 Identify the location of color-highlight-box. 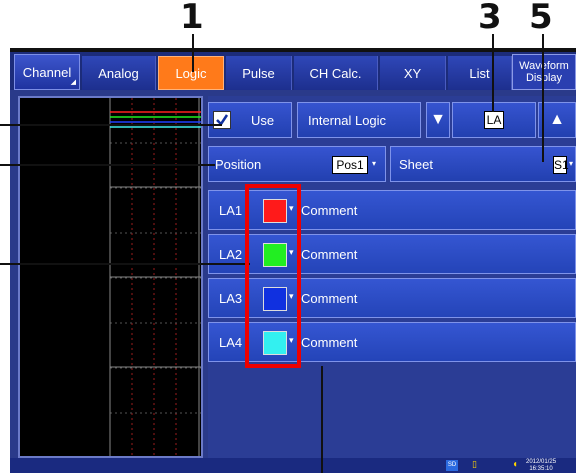
(273, 276).